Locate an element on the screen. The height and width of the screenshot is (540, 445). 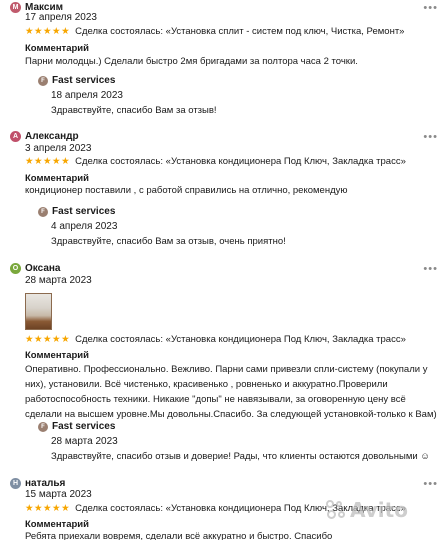
watermark-text: Avito is located at coordinates (379, 510).